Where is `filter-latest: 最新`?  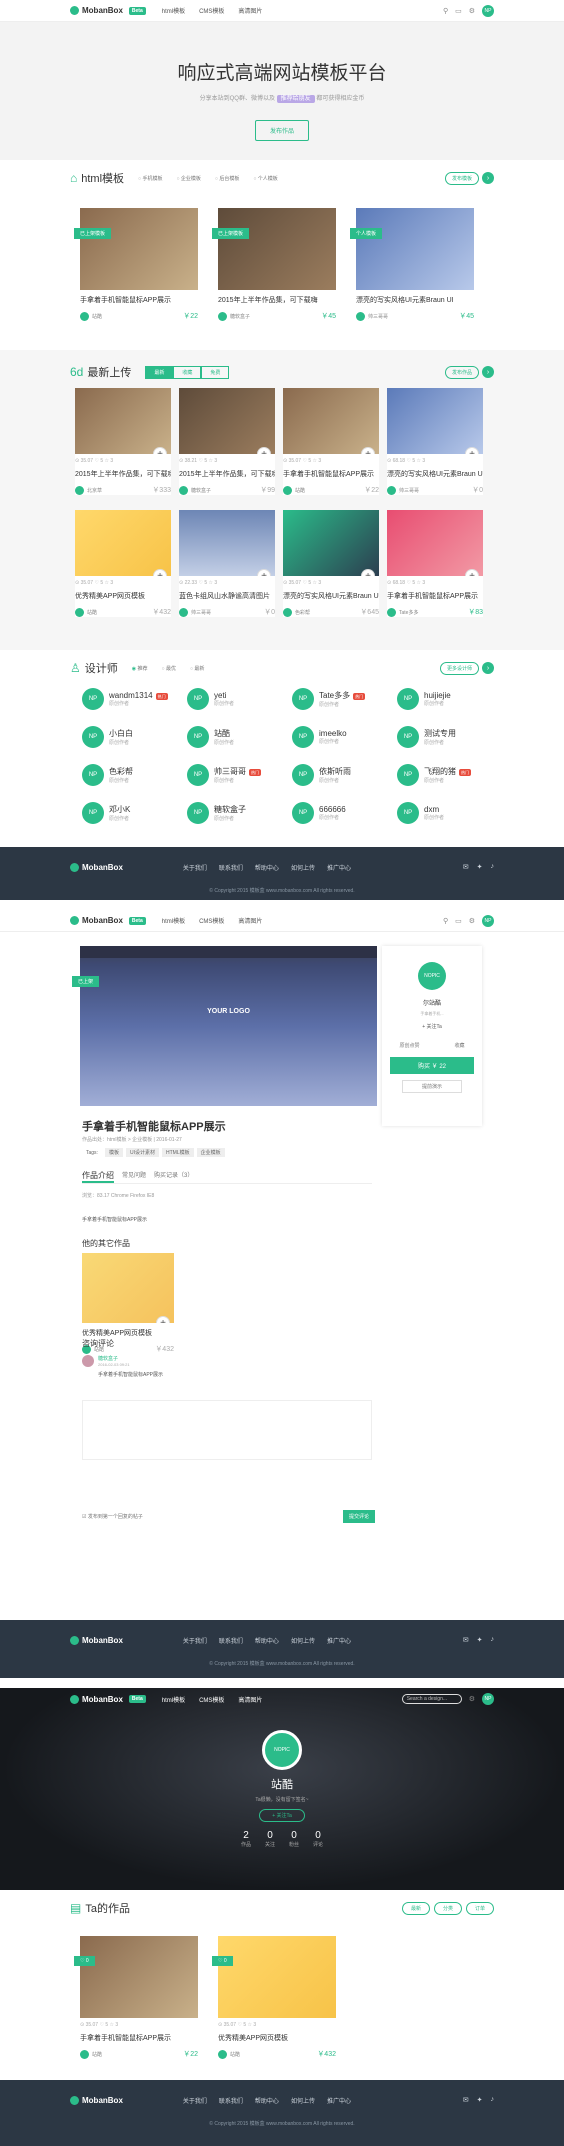 filter-latest: 最新 is located at coordinates (415, 1908).